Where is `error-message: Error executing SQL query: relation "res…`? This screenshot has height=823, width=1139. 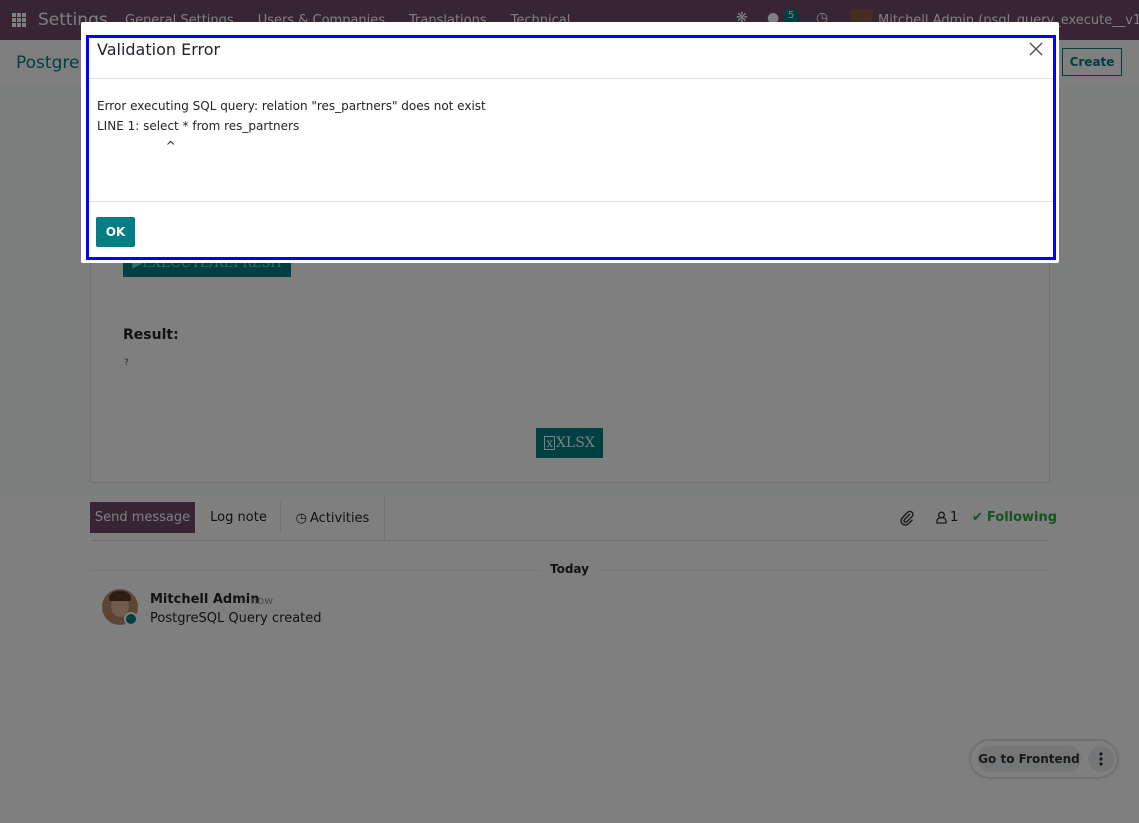
error-message: Error executing SQL query: relation "res… is located at coordinates (291, 126).